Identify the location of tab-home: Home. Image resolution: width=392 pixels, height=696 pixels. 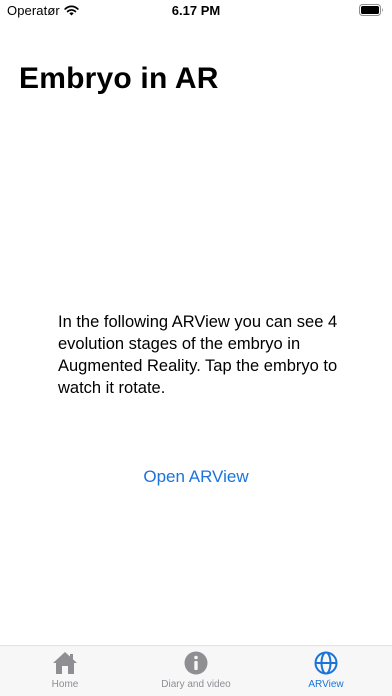
(65, 672).